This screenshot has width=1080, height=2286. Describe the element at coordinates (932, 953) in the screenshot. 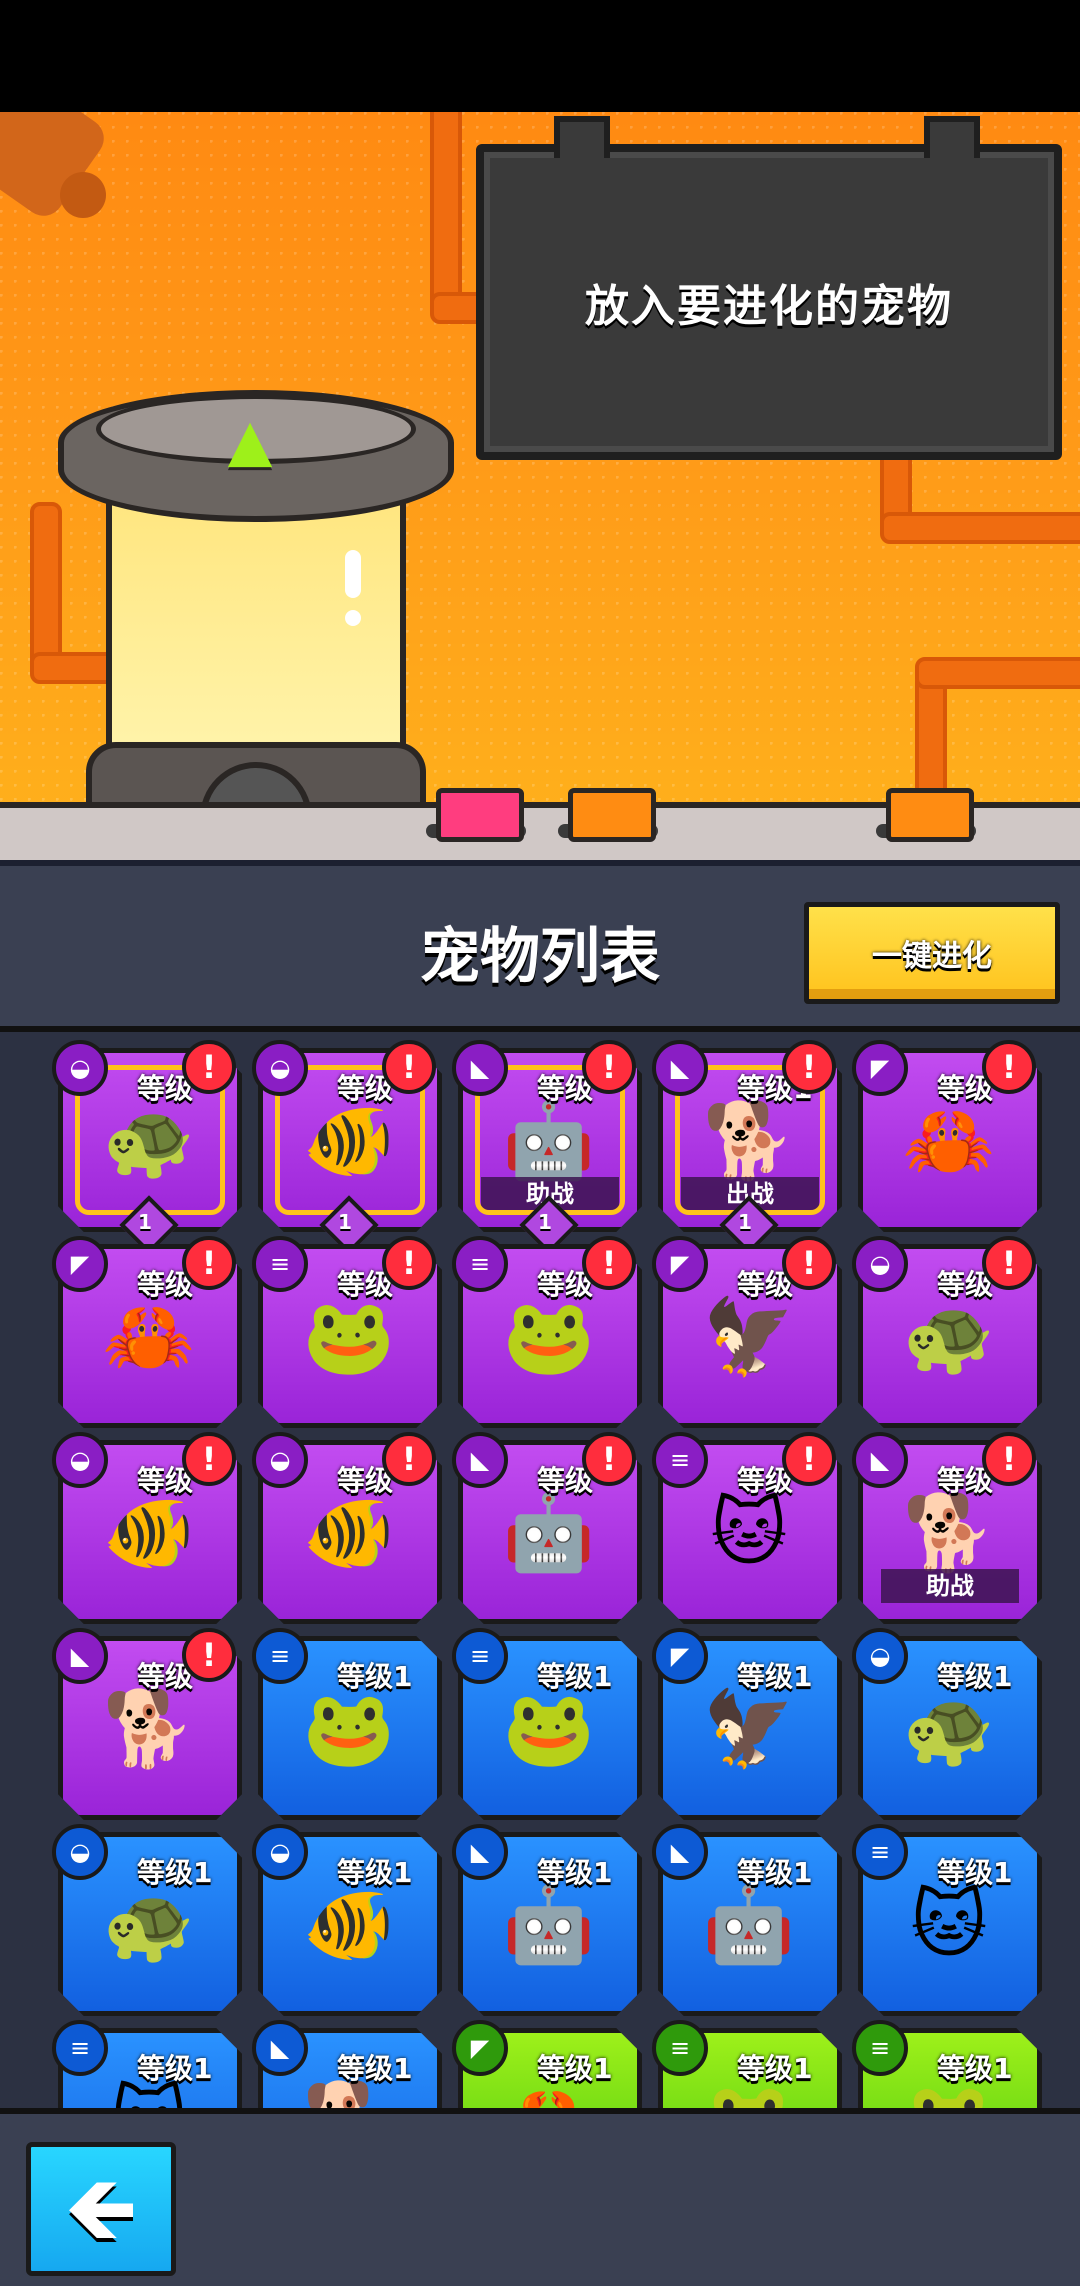

I see `evolve-all-button: 一键进化` at that location.